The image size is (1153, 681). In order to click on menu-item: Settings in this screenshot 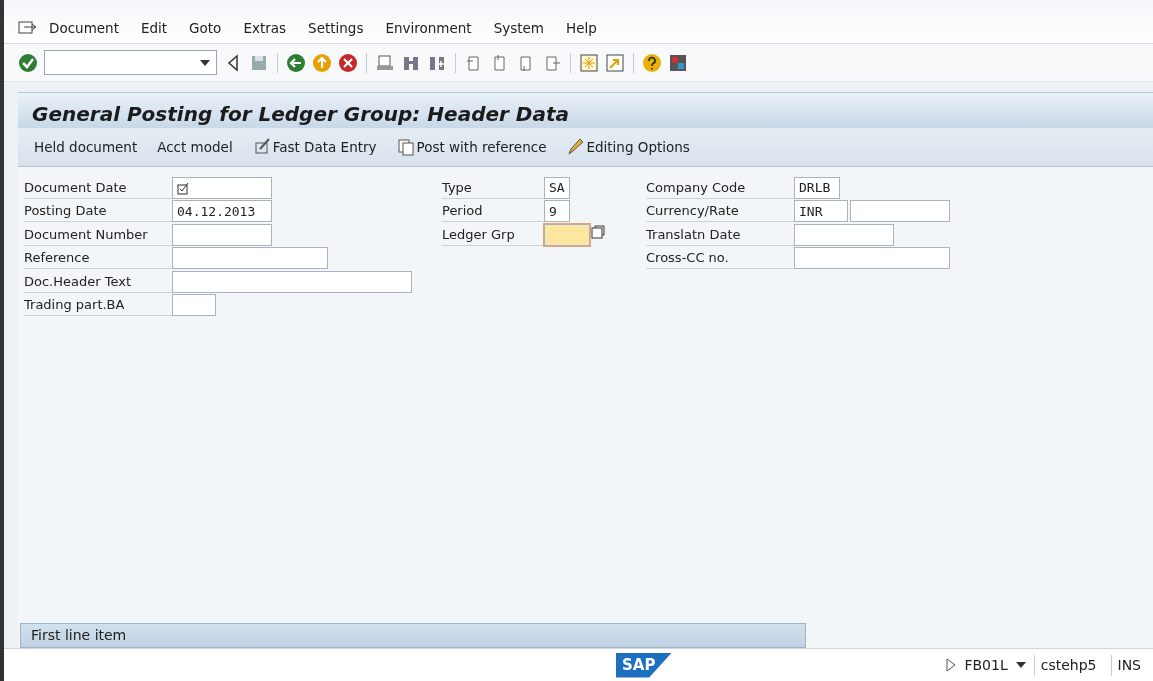, I will do `click(336, 28)`.